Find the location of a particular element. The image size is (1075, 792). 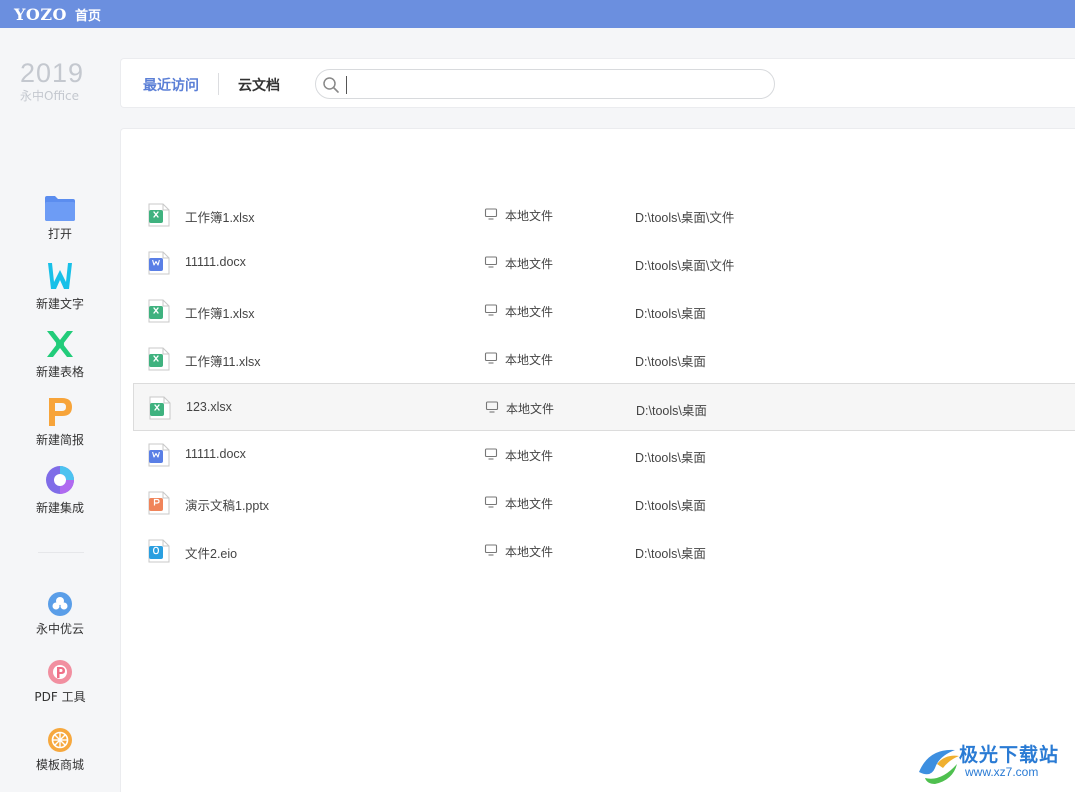

watermark-logo-icon is located at coordinates (939, 766).